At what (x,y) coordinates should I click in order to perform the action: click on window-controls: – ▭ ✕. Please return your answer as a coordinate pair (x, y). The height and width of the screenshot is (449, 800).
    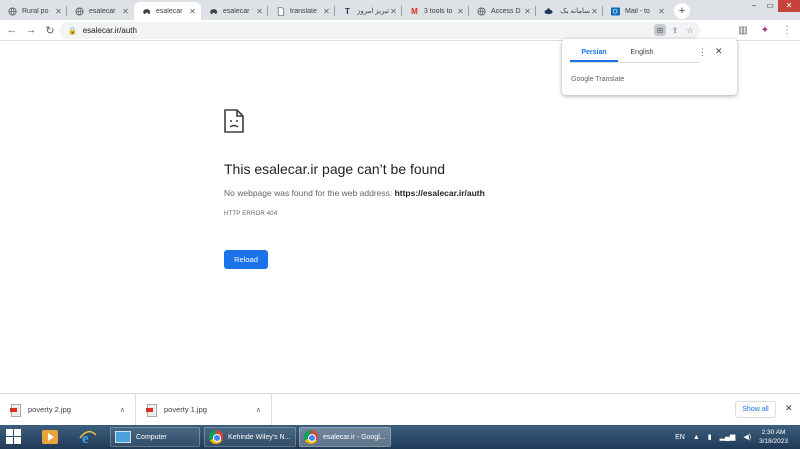
    Looking at the image, I should click on (773, 6).